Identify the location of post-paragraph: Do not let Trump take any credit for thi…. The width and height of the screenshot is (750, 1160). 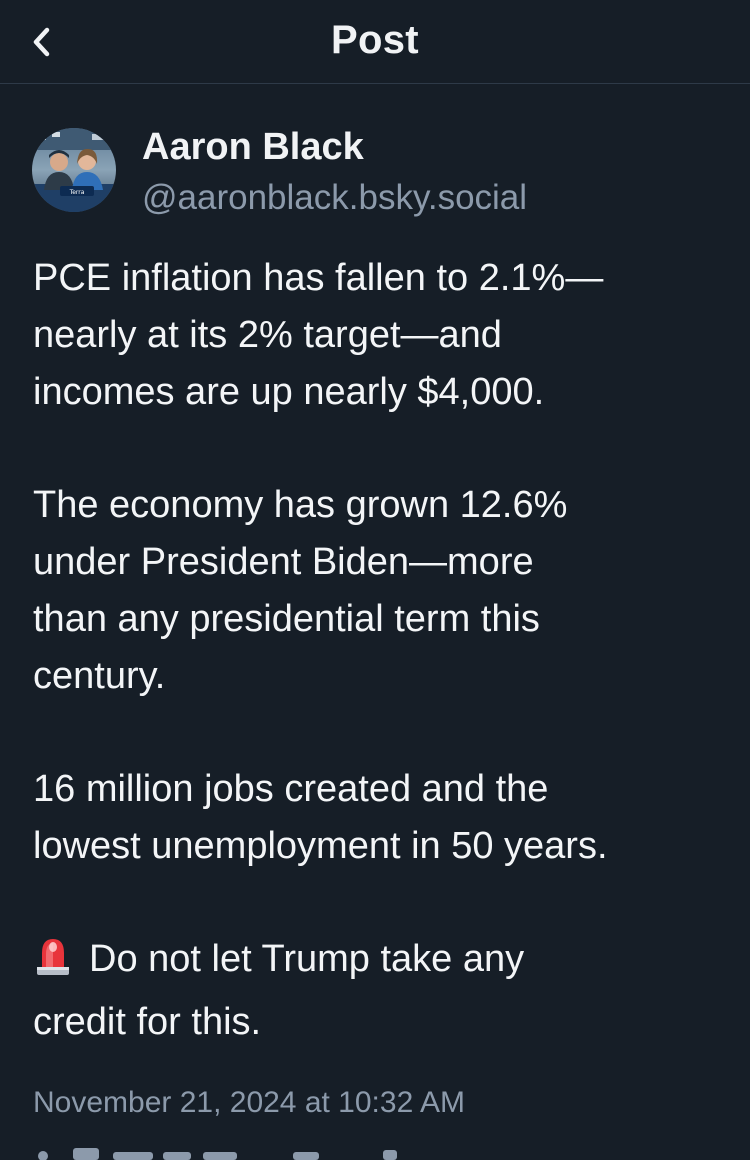
(383, 991).